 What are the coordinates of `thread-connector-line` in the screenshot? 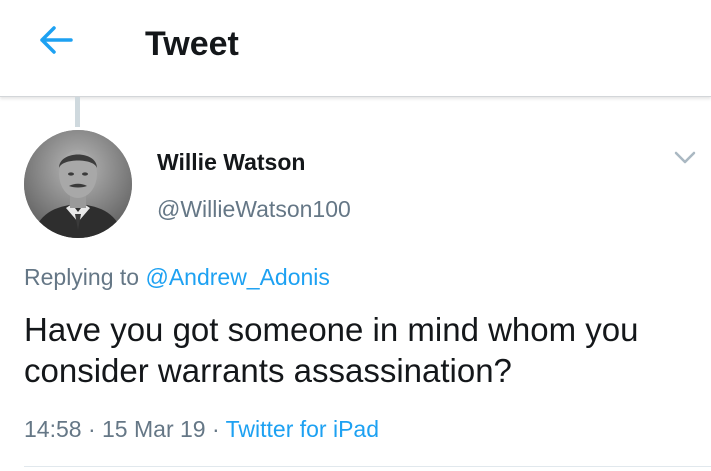 It's located at (77, 112).